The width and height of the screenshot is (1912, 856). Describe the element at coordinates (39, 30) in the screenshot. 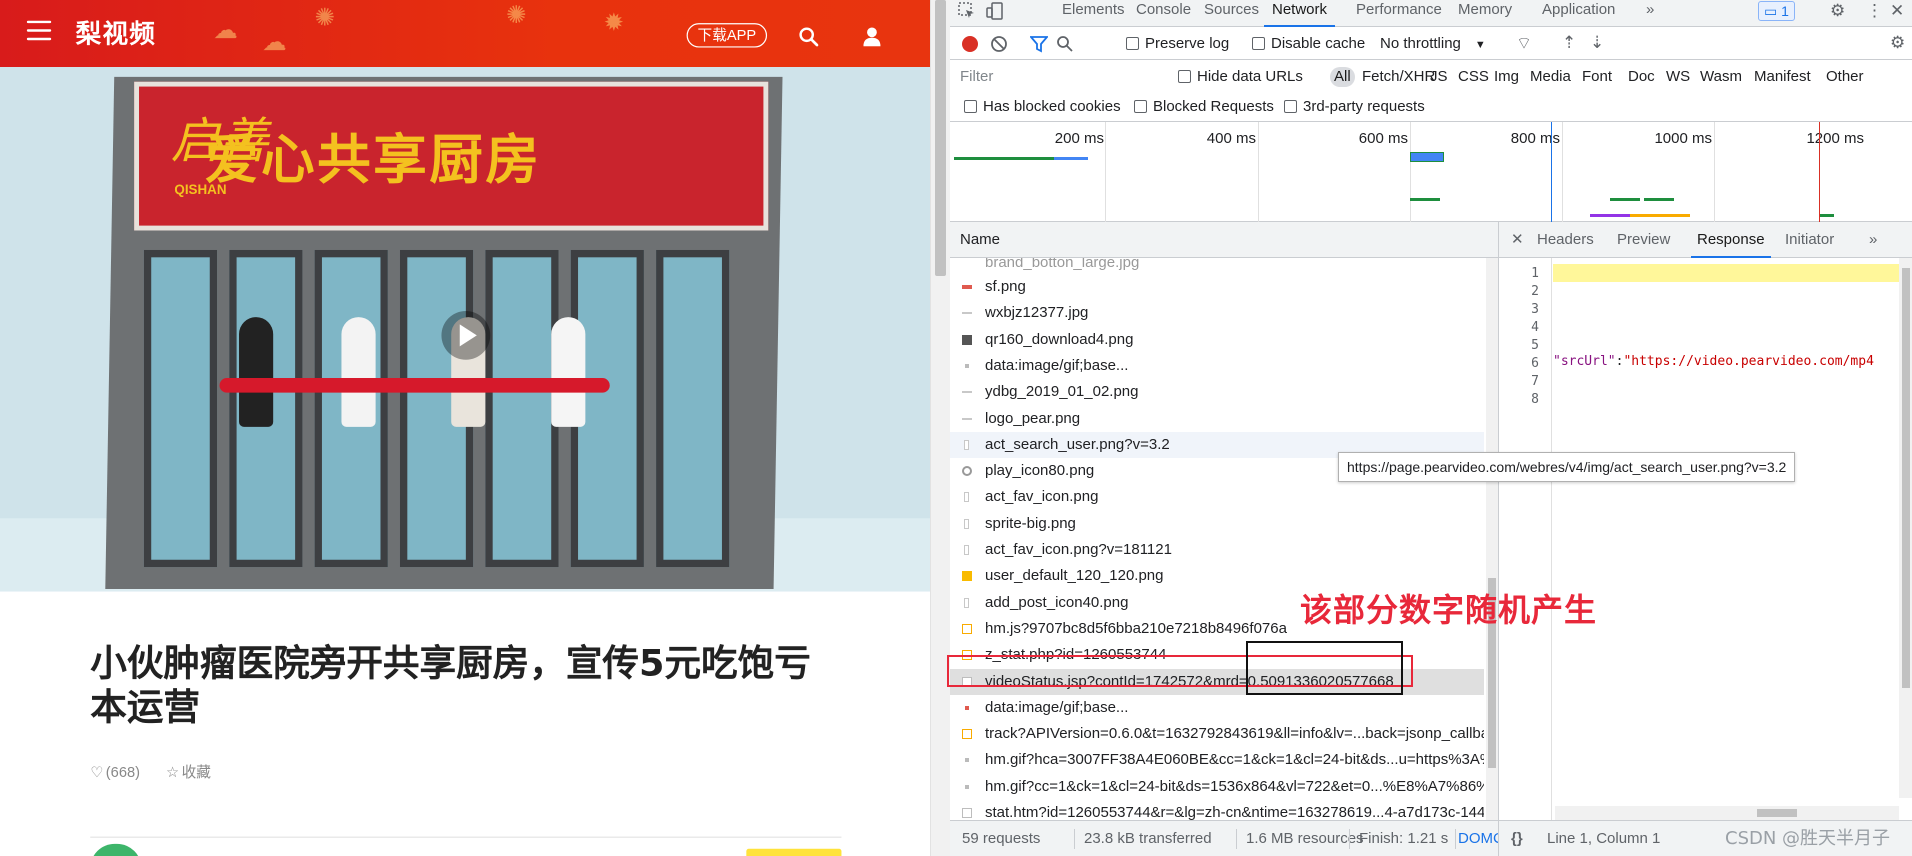

I see `menu-icon` at that location.